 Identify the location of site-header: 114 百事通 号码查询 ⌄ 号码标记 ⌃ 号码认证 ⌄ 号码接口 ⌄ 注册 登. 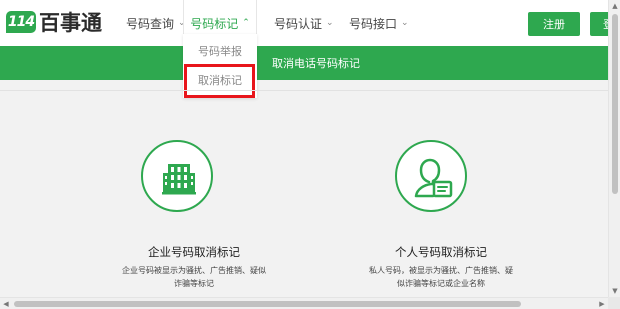
(304, 23).